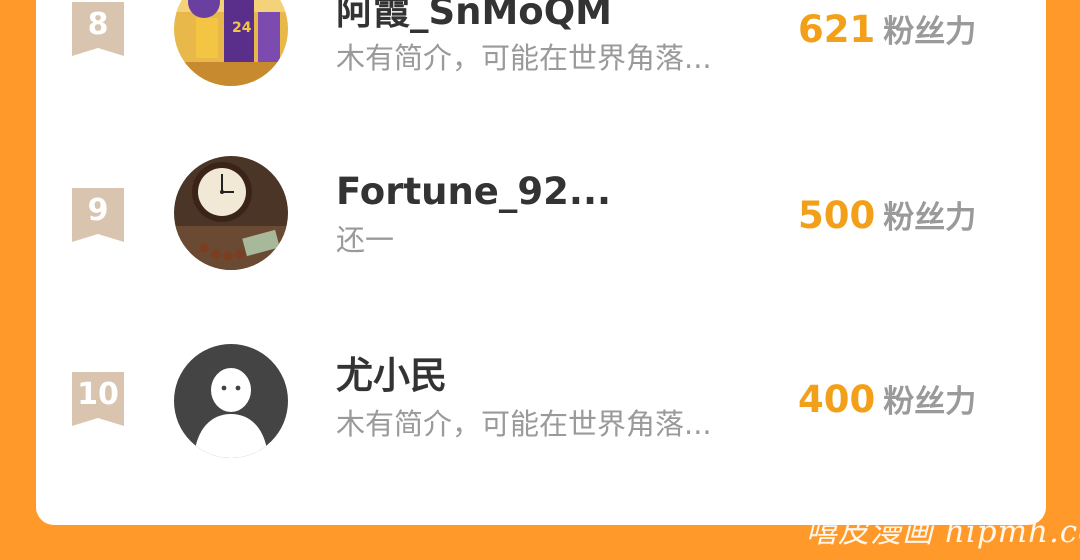  I want to click on rank-badge: 9, so click(98, 215).